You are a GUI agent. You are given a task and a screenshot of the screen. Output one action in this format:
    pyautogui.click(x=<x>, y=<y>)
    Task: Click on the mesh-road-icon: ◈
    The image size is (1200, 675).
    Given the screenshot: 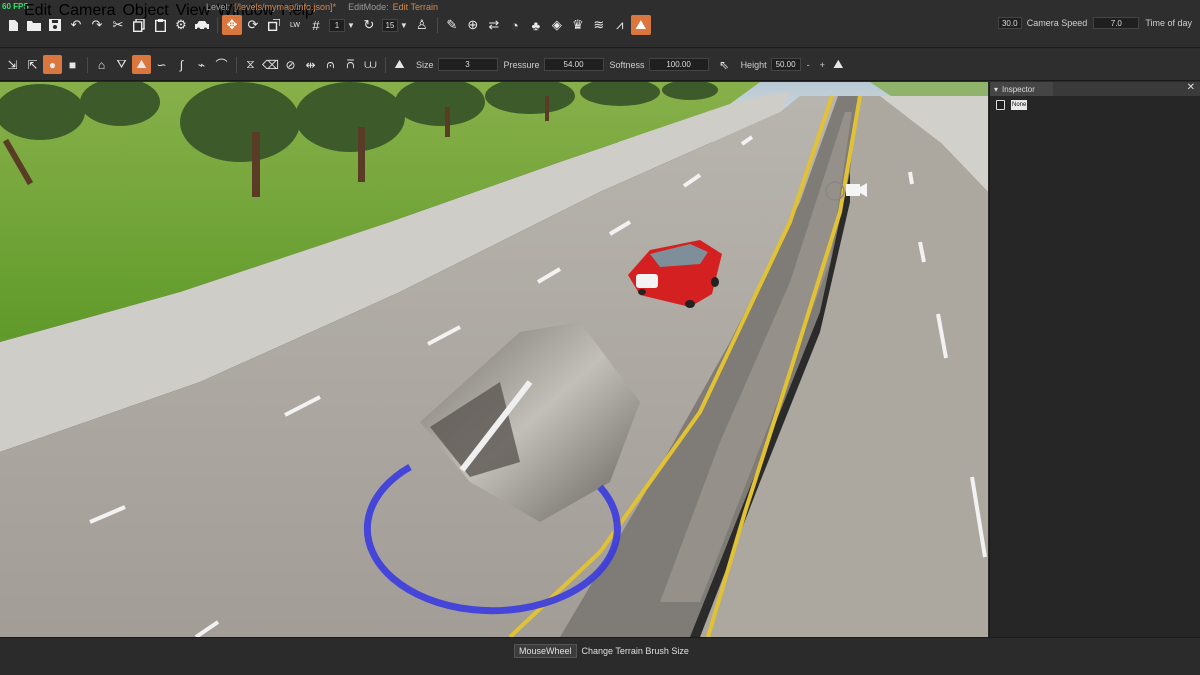 What is the action you would take?
    pyautogui.click(x=557, y=25)
    